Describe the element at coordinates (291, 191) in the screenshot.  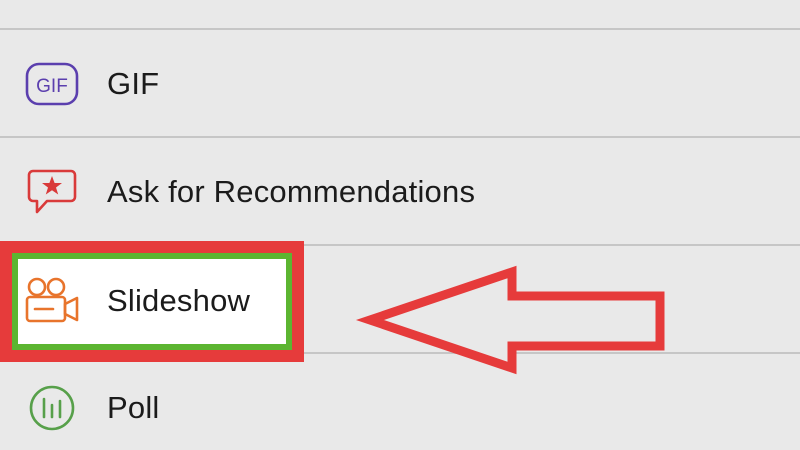
I see `menu-item-label: Ask for Recommendations` at that location.